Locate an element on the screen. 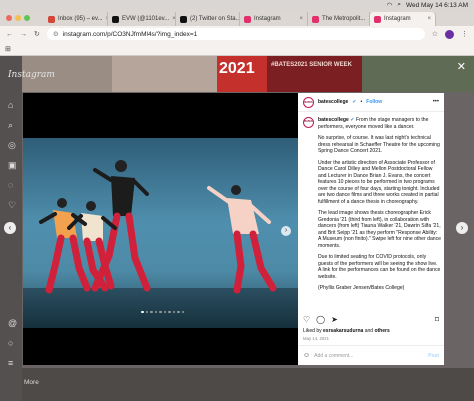  next-image-arrow-icon: › is located at coordinates (286, 231).